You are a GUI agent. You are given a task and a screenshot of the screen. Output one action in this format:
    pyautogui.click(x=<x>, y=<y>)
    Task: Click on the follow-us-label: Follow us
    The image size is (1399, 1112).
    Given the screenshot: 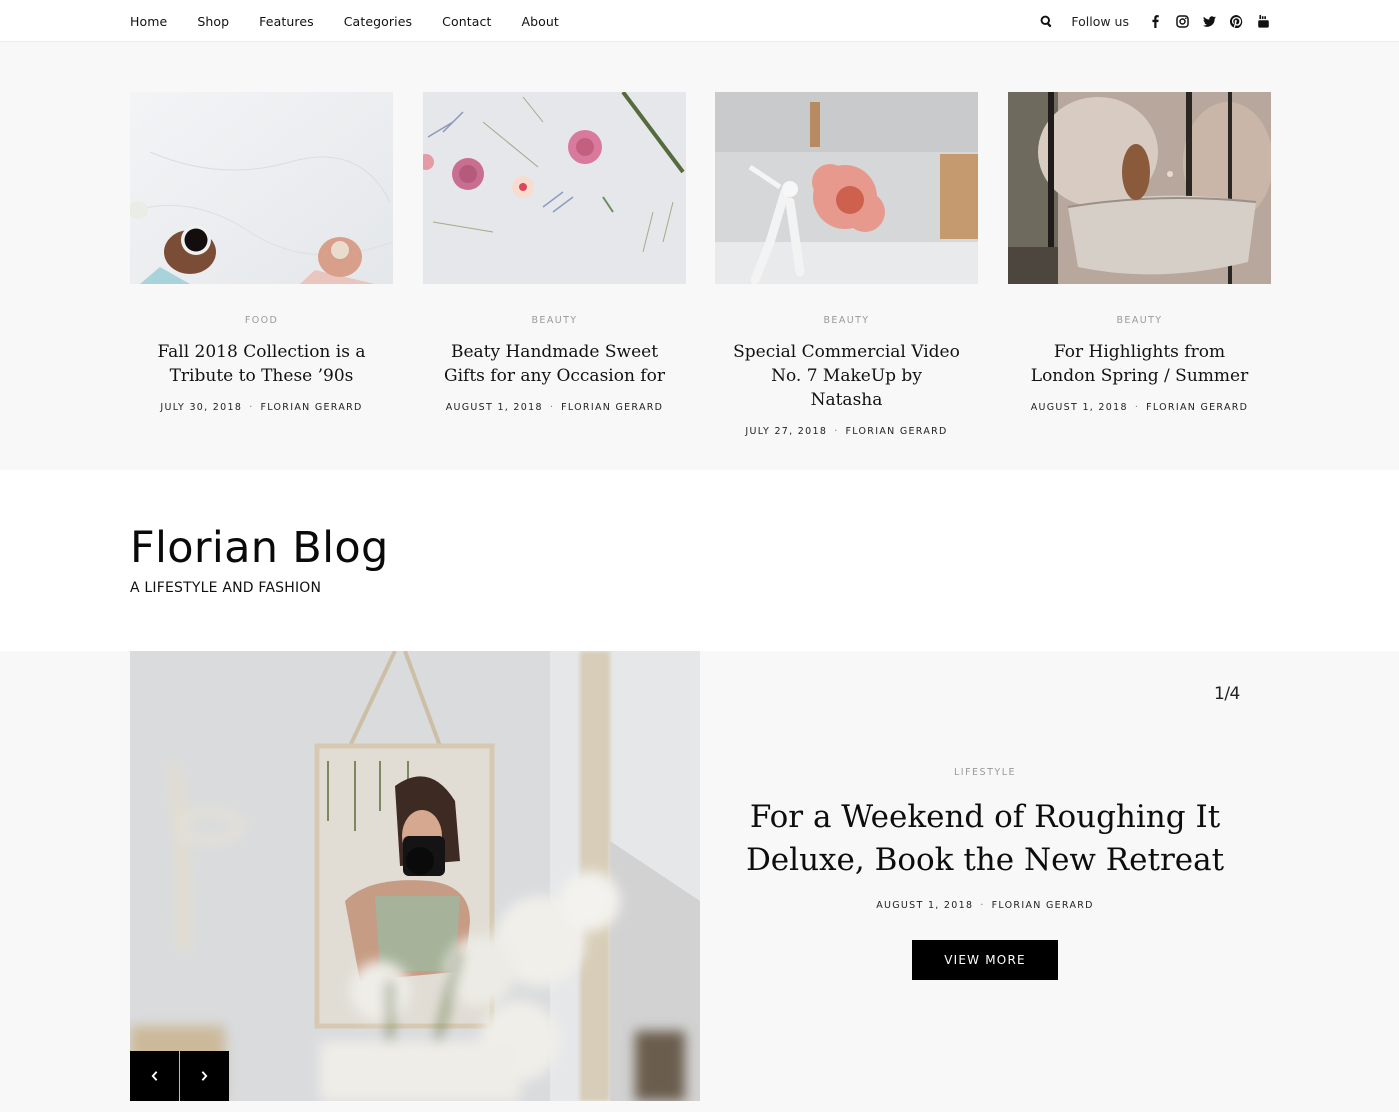 What is the action you would take?
    pyautogui.click(x=1100, y=21)
    